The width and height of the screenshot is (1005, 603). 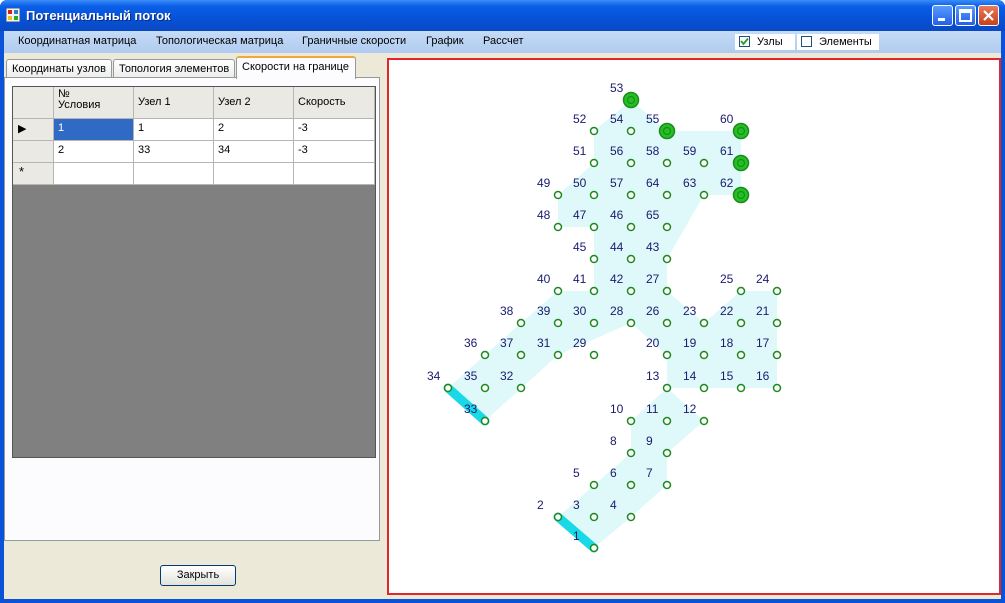 What do you see at coordinates (296, 67) in the screenshot?
I see `tab-boundary-velocities: Скорости на границе` at bounding box center [296, 67].